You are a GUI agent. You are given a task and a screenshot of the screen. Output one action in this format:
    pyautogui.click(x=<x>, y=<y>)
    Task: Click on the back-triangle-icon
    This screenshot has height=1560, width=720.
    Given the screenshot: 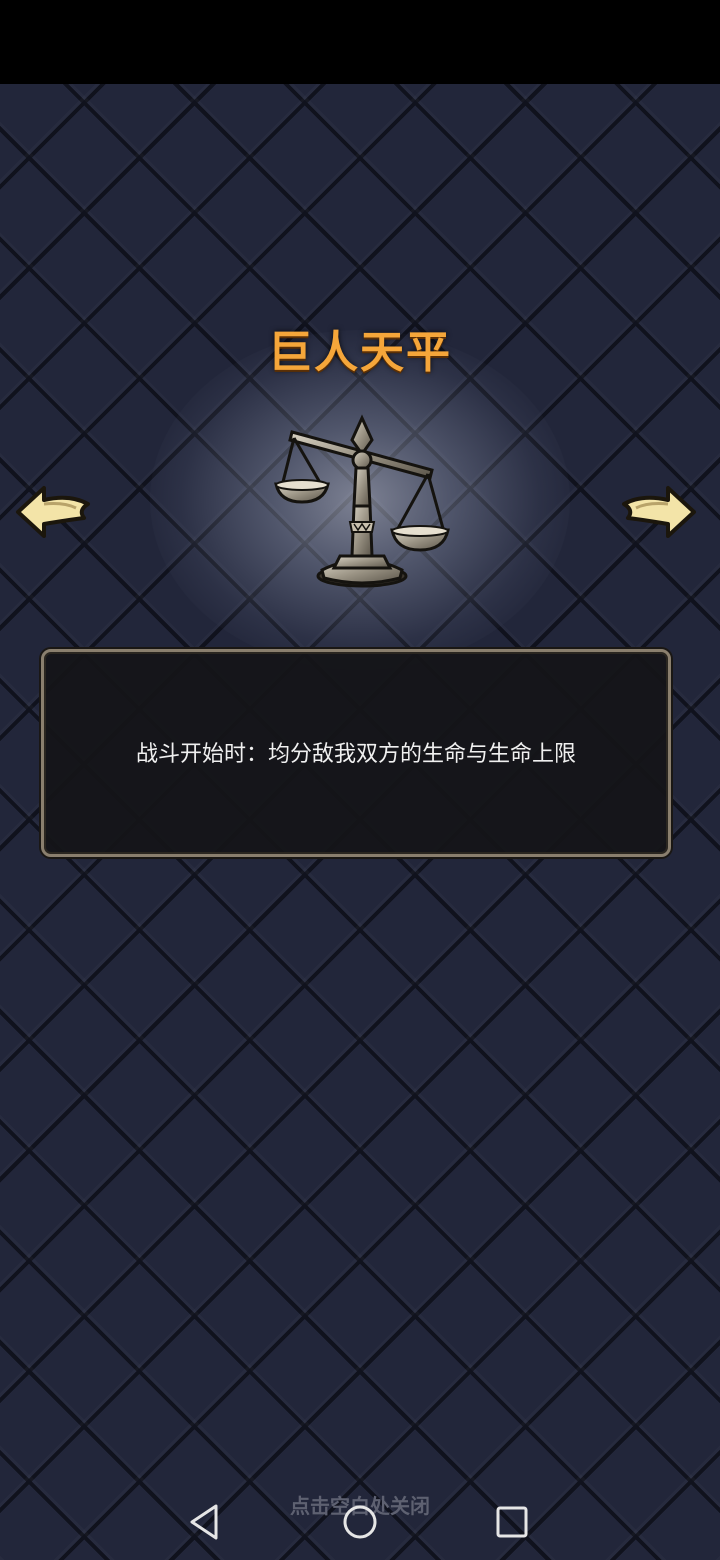 What is the action you would take?
    pyautogui.click(x=206, y=1522)
    